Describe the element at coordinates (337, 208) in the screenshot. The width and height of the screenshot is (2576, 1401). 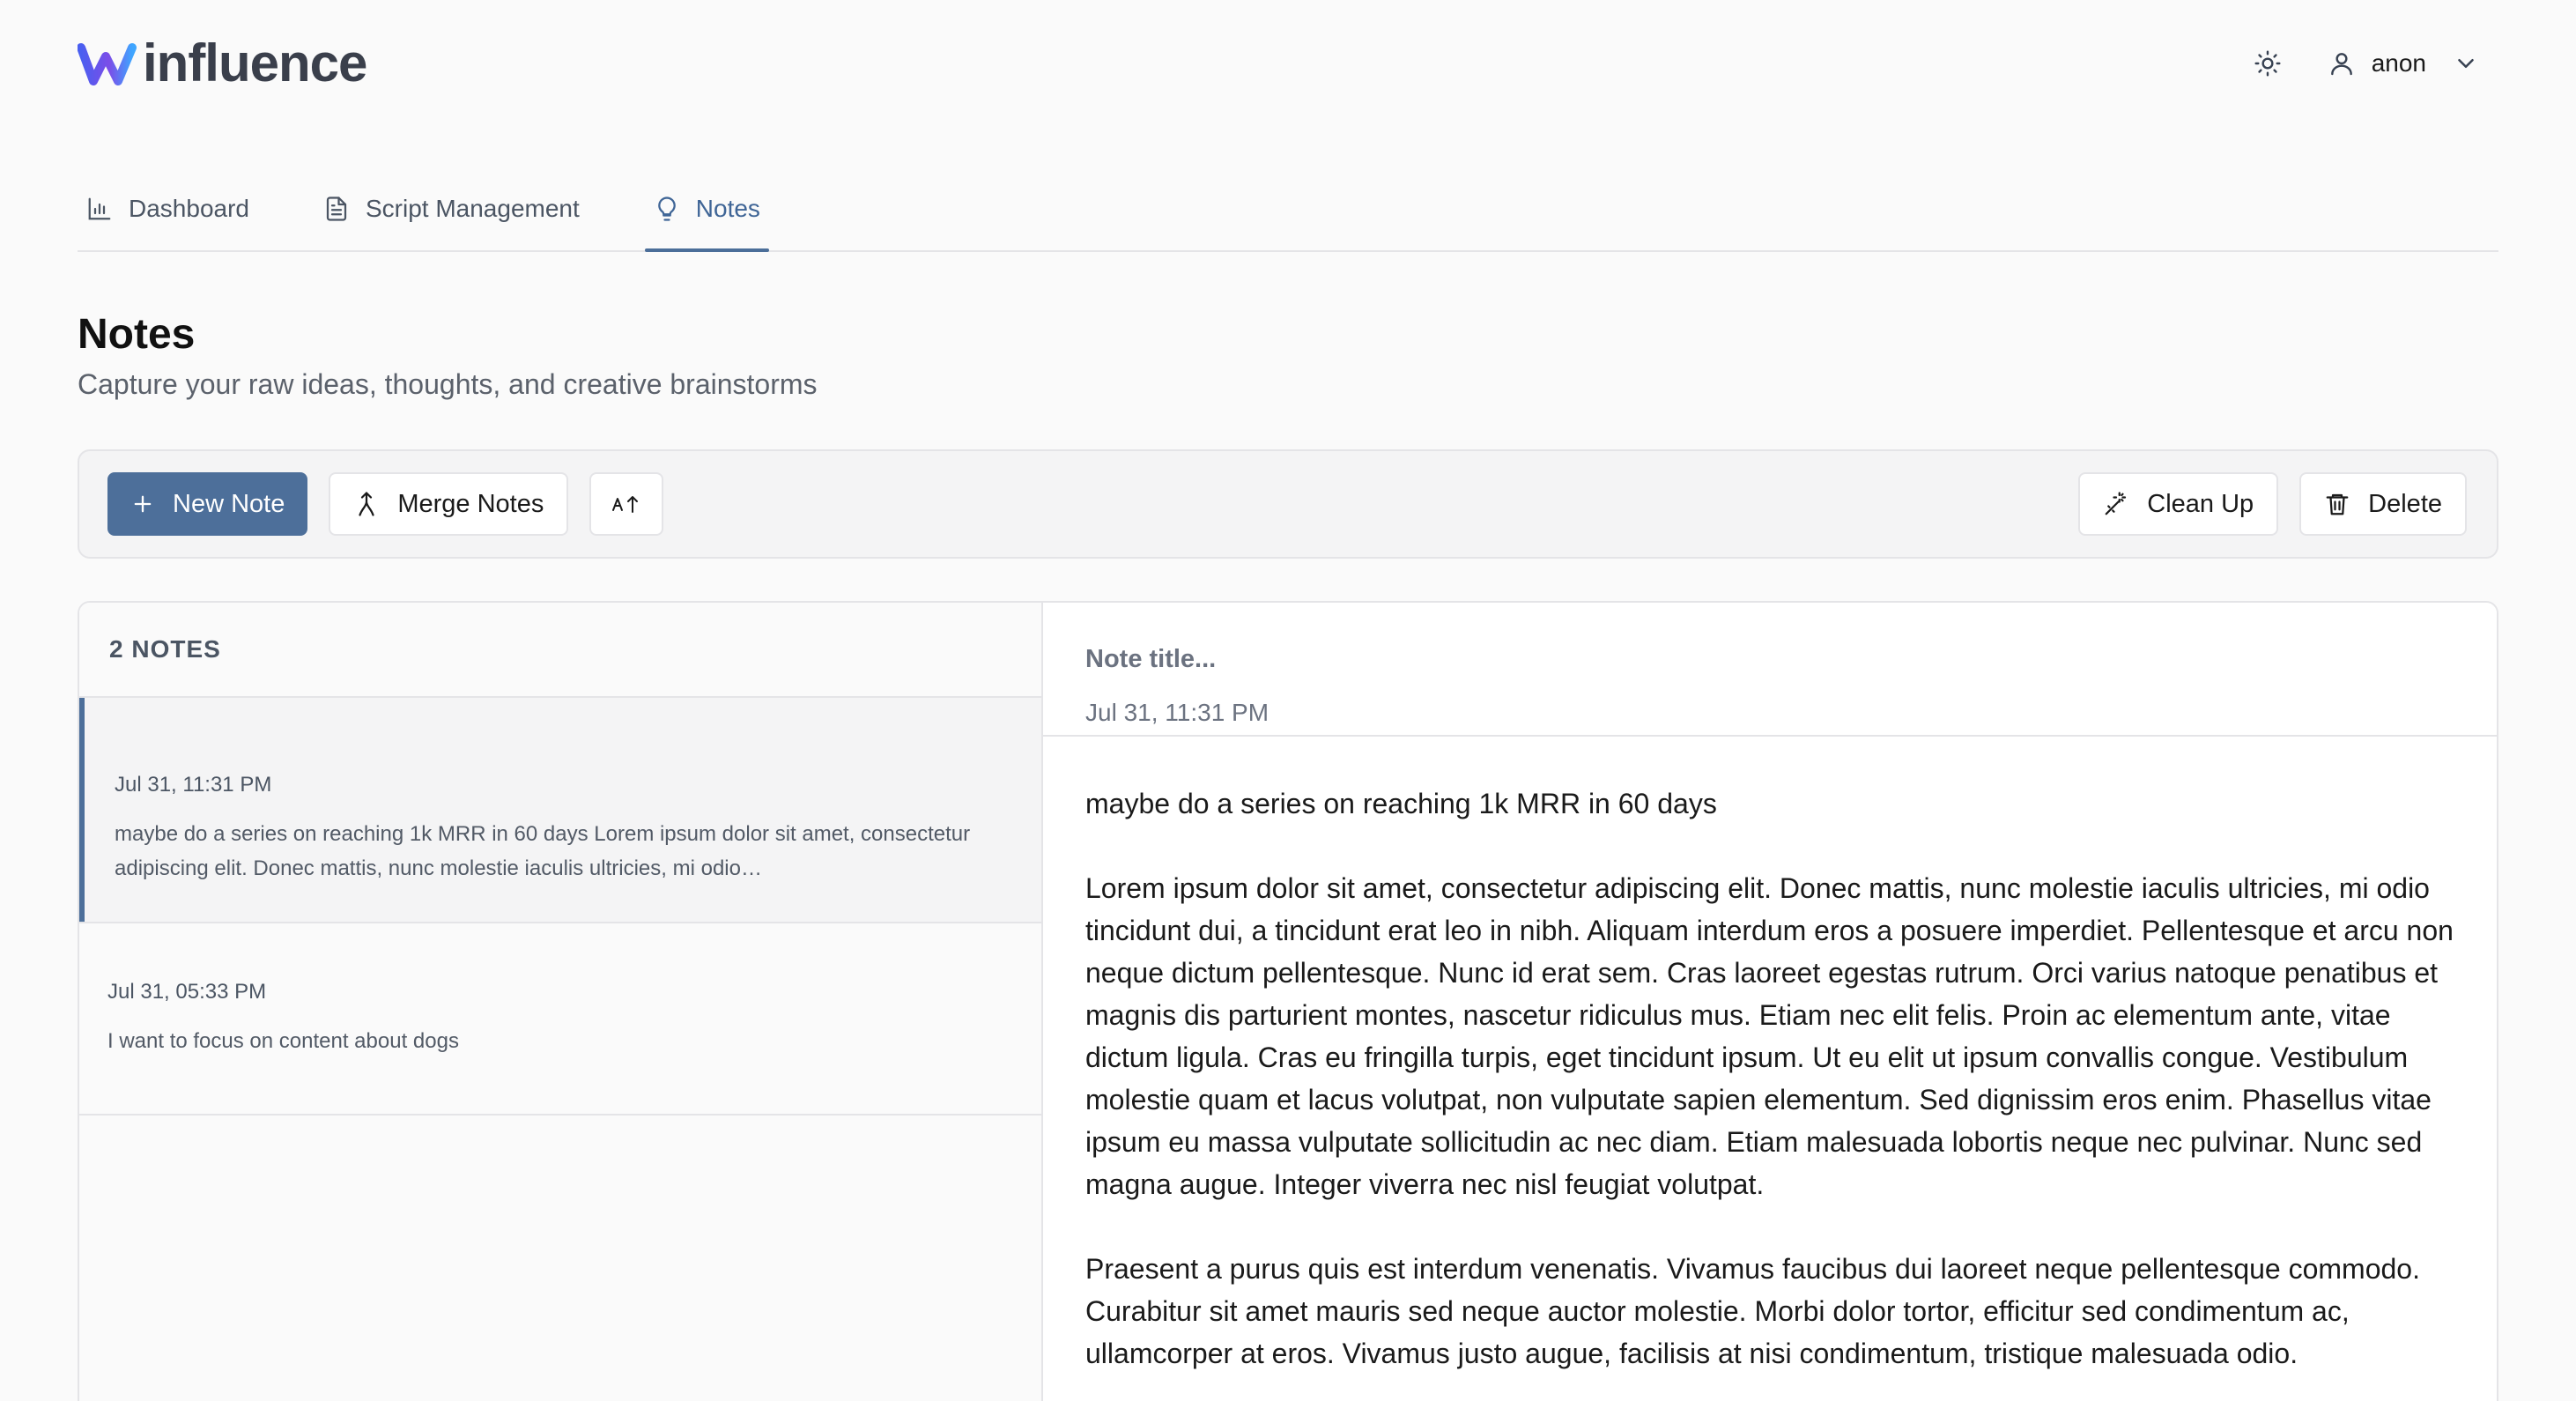
I see `document-icon` at that location.